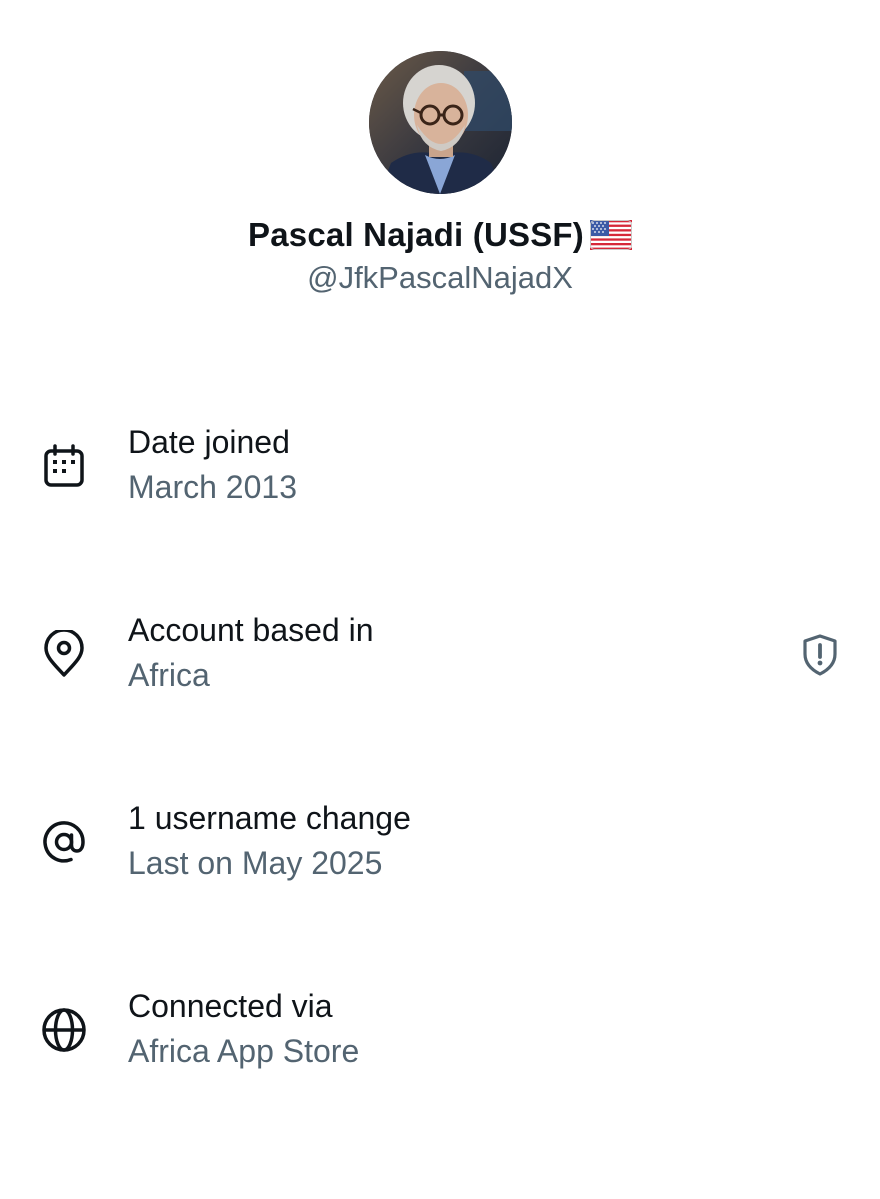 The width and height of the screenshot is (880, 1199). Describe the element at coordinates (440, 1048) in the screenshot. I see `connected-via-row: Connected via Africa App Store` at that location.